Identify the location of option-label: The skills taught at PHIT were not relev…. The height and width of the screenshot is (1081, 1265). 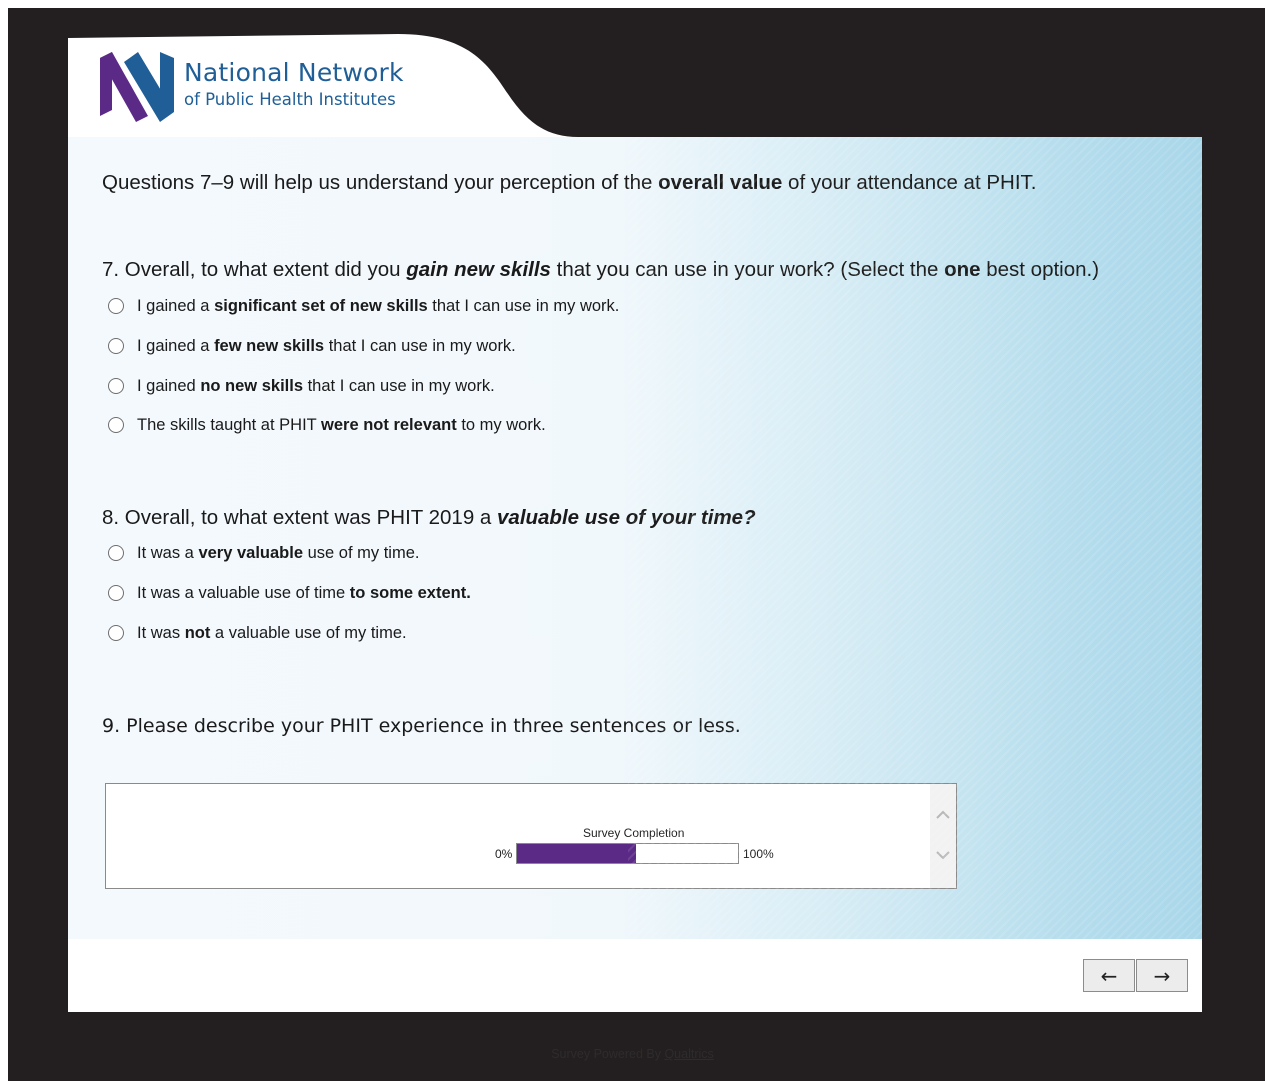
(341, 424).